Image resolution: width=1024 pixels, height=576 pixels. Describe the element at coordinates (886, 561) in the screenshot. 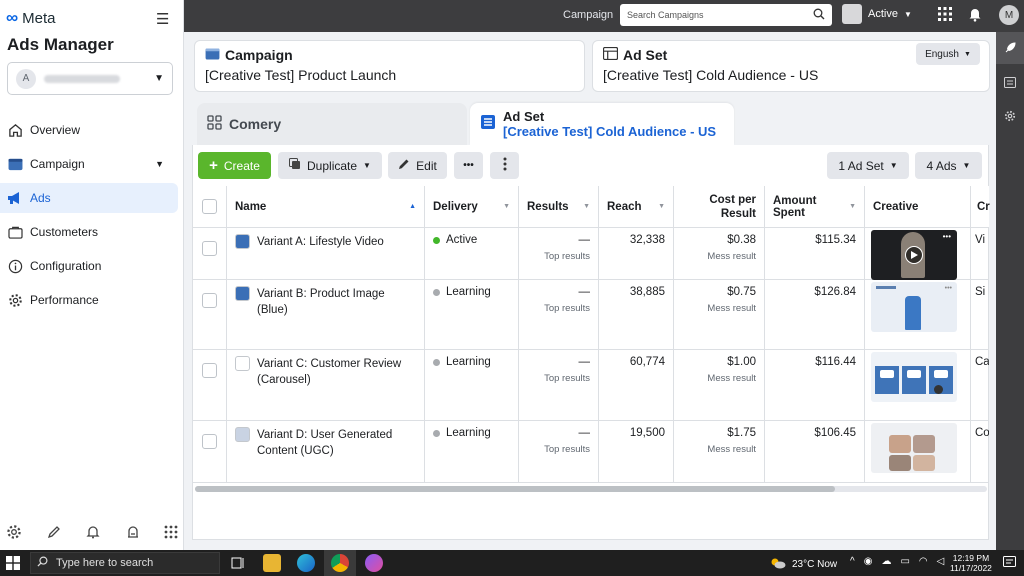

I see `onedrive-cloud-icon: ☁` at that location.